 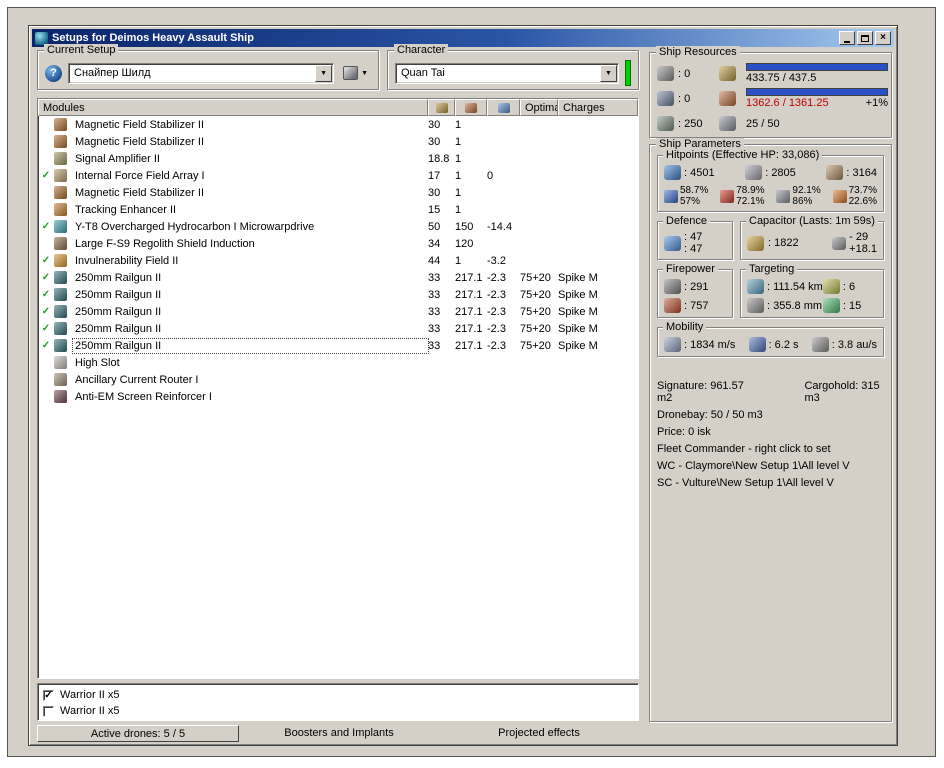 I want to click on drone-label: Warrior II x5, so click(x=90, y=711).